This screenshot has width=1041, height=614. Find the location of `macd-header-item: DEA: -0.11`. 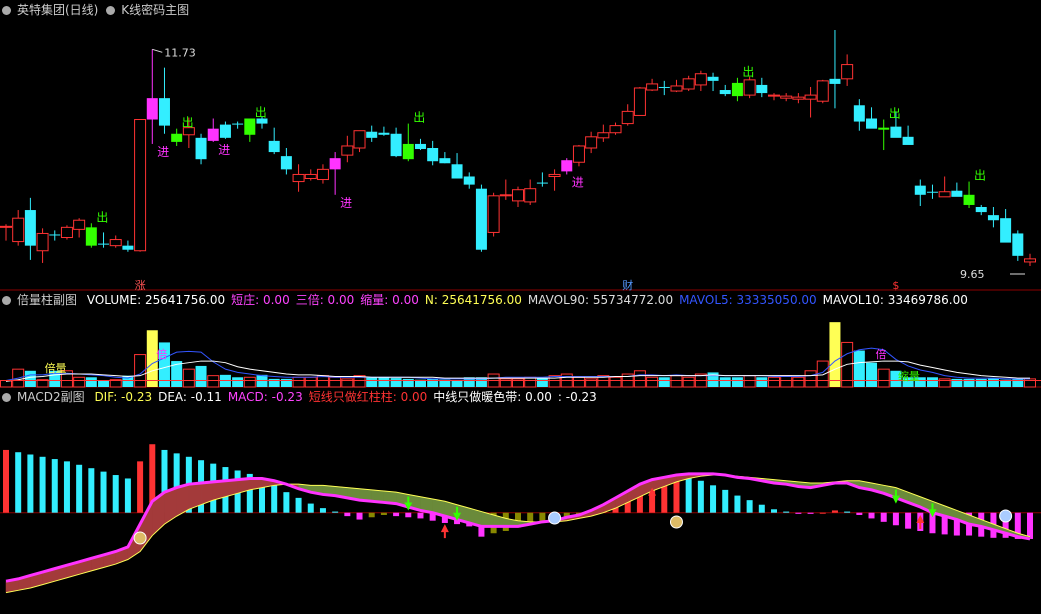

macd-header-item: DEA: -0.11 is located at coordinates (190, 397).